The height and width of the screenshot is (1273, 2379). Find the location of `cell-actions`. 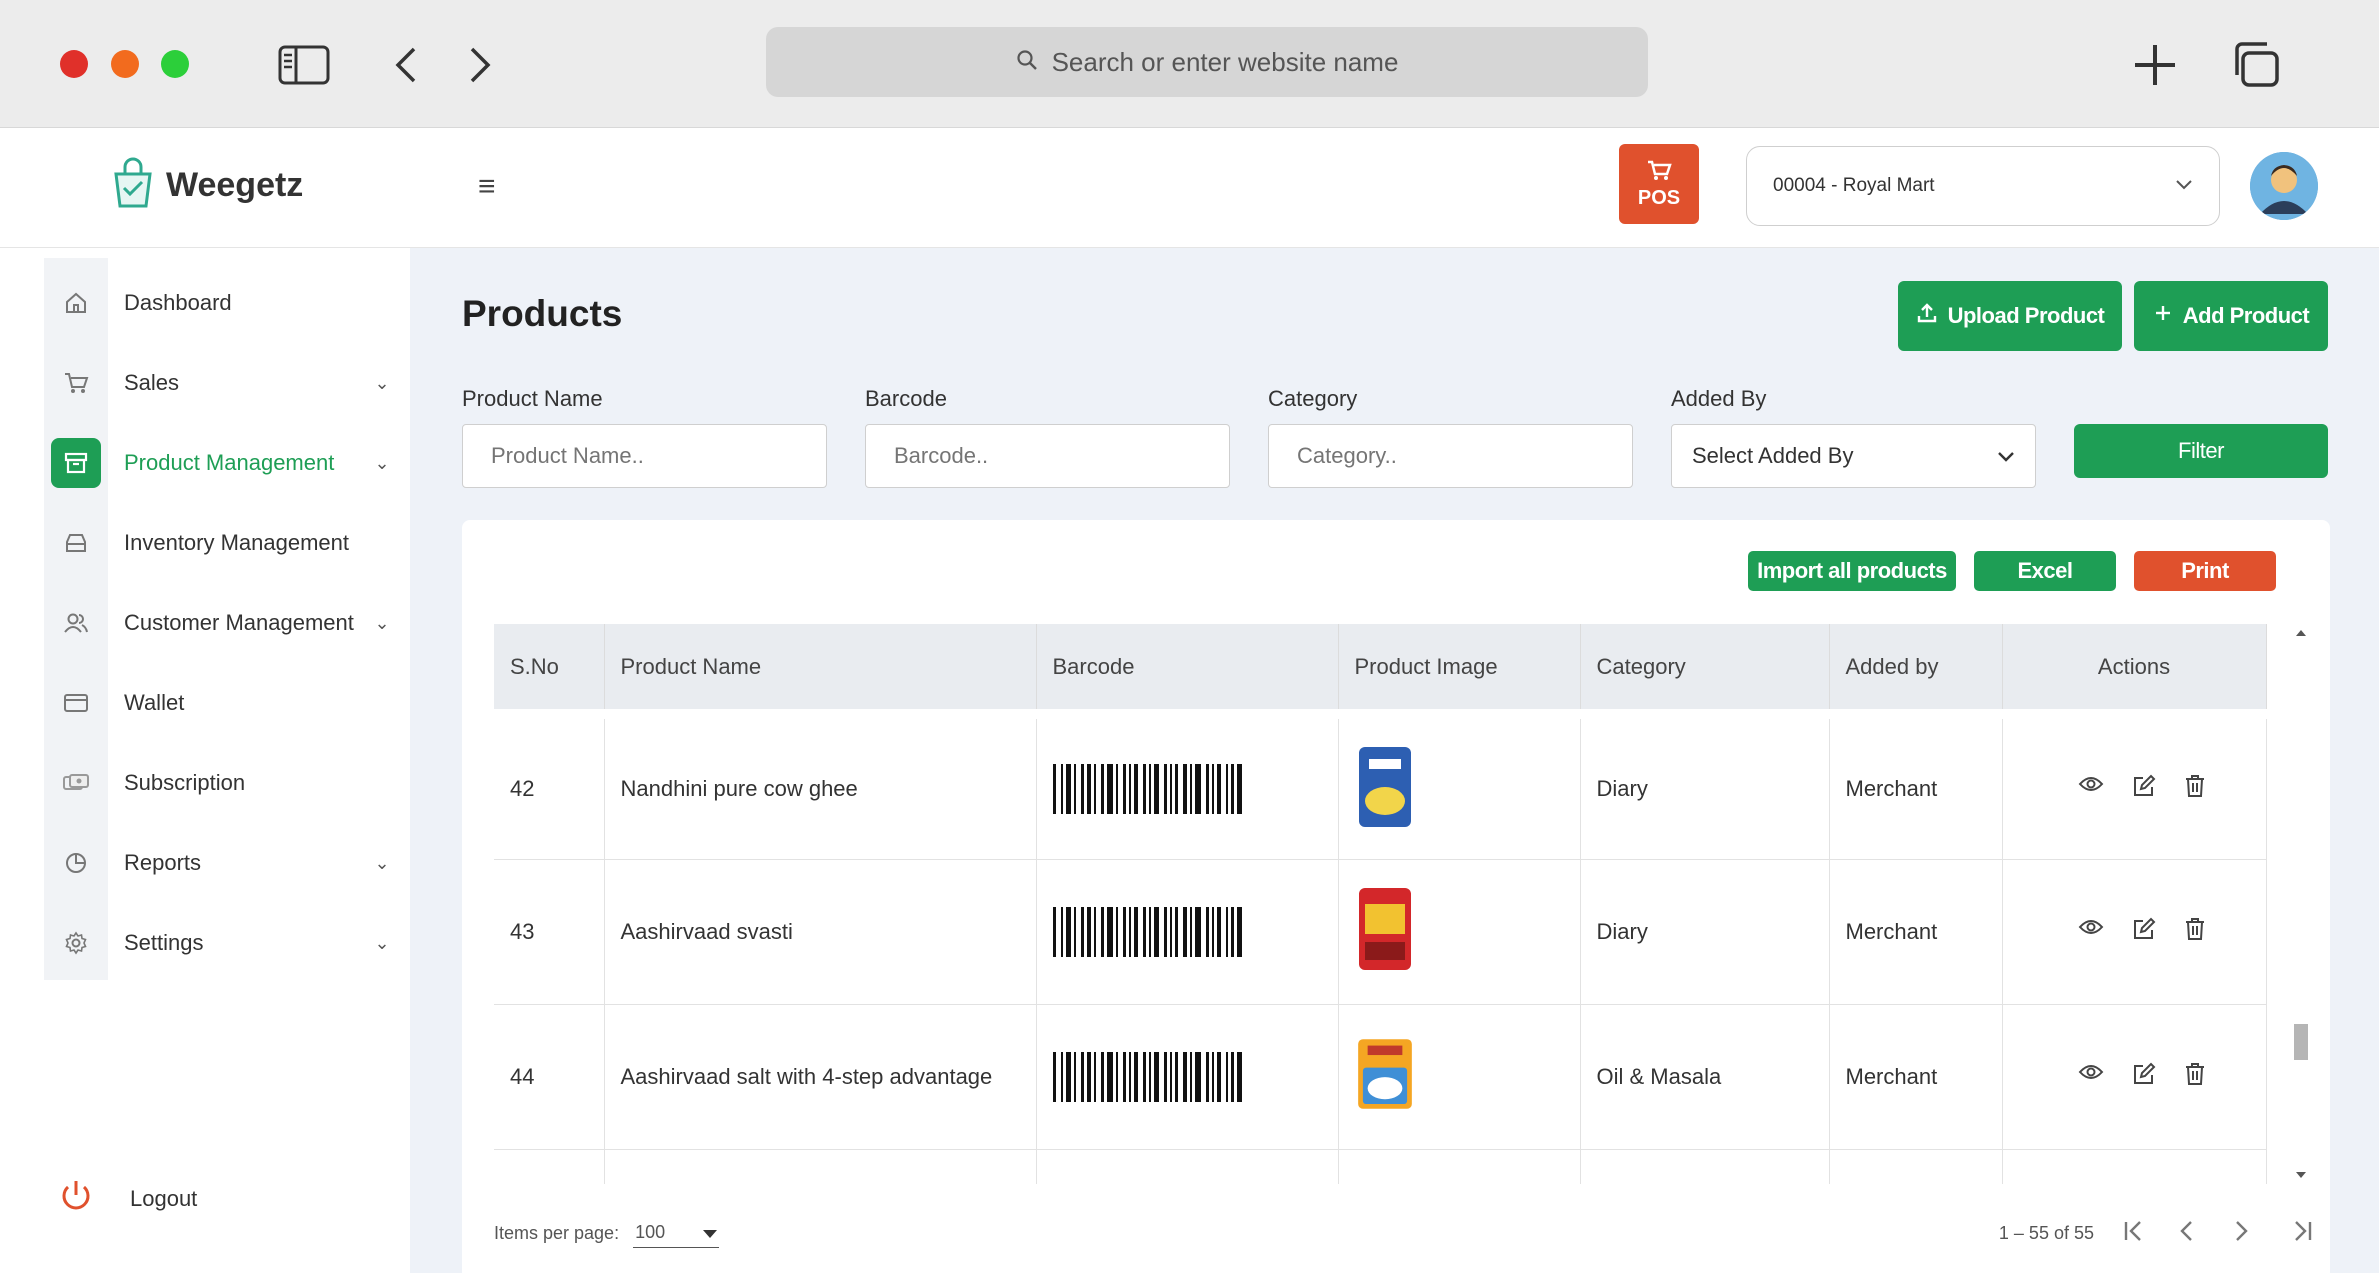

cell-actions is located at coordinates (2134, 932).